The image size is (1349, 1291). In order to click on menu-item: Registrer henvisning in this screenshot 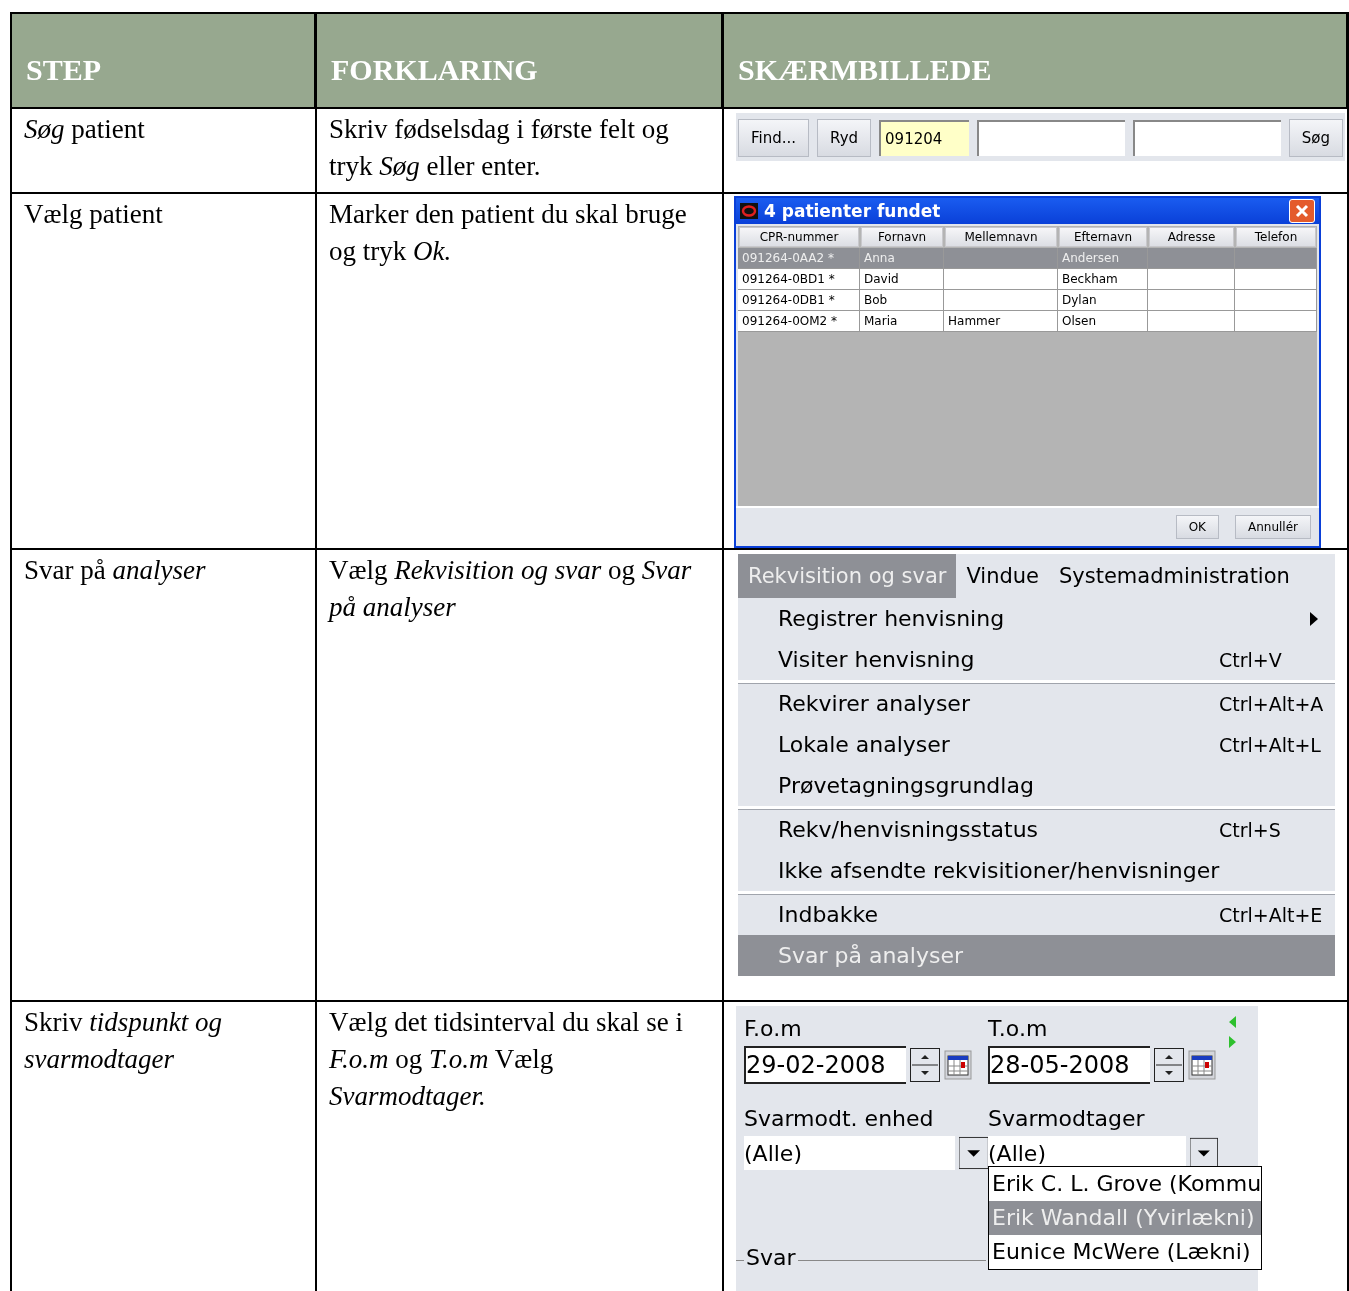, I will do `click(1036, 618)`.